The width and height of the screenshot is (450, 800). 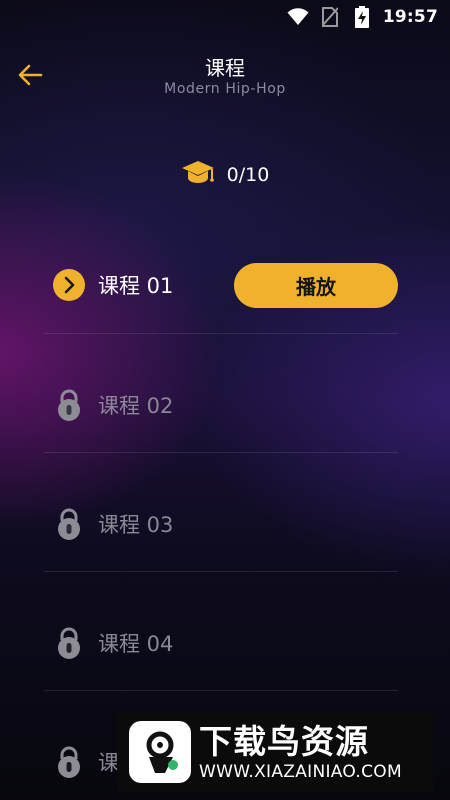 What do you see at coordinates (160, 752) in the screenshot?
I see `bird-logo-icon` at bounding box center [160, 752].